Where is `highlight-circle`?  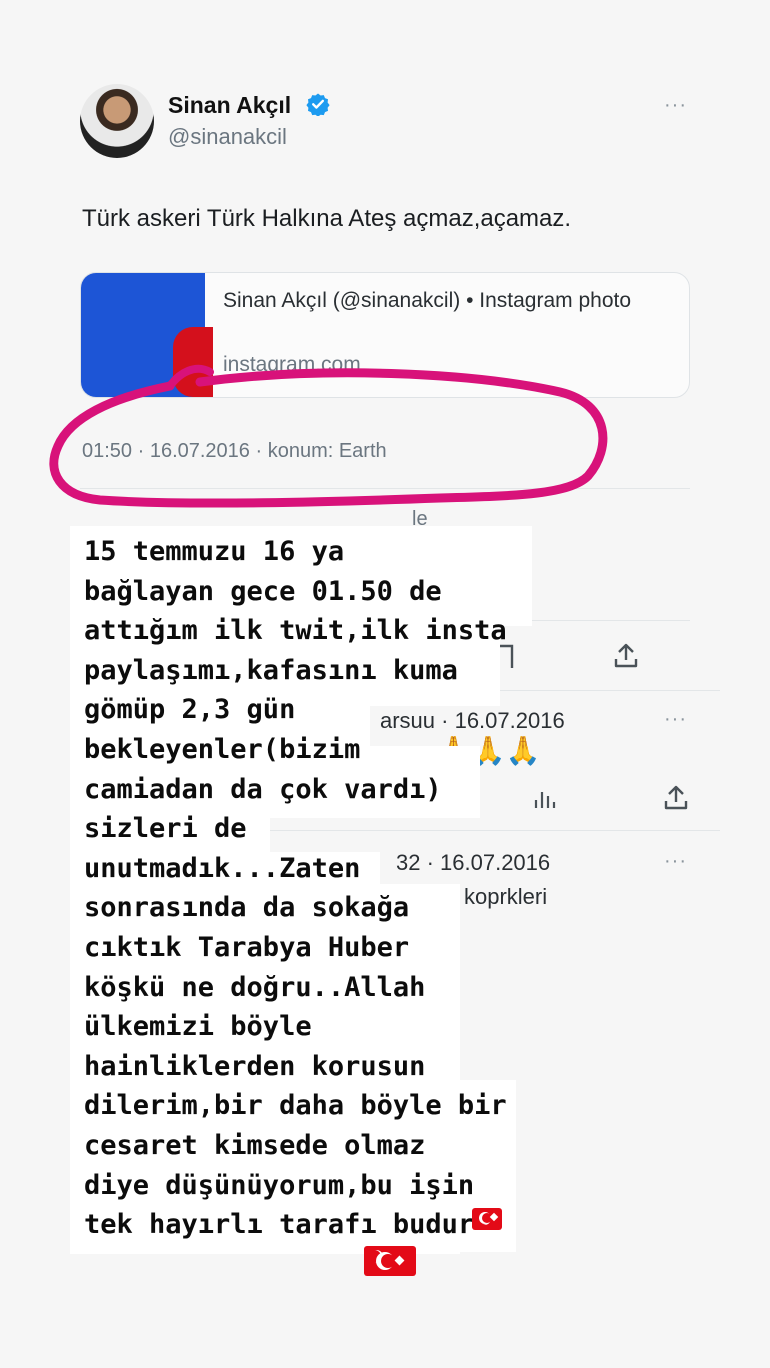 highlight-circle is located at coordinates (328, 436).